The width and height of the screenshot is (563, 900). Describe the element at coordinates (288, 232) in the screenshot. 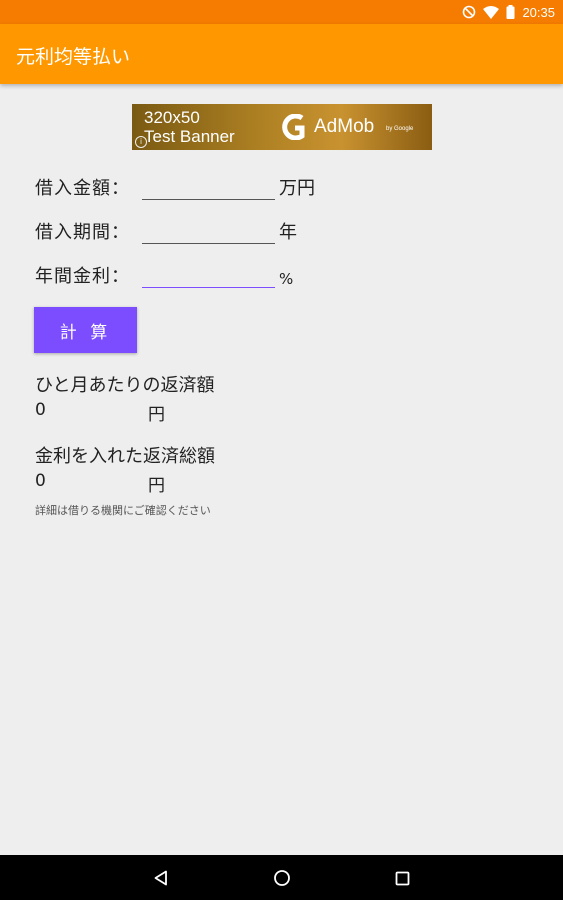

I see `loan-period-unit: 年` at that location.